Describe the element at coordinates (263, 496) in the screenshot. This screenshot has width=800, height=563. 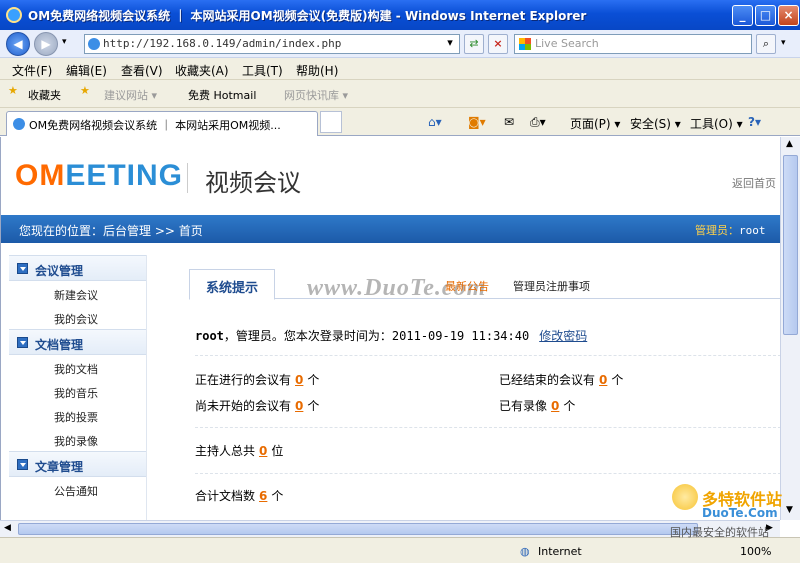
I see `stat-value: 6` at that location.